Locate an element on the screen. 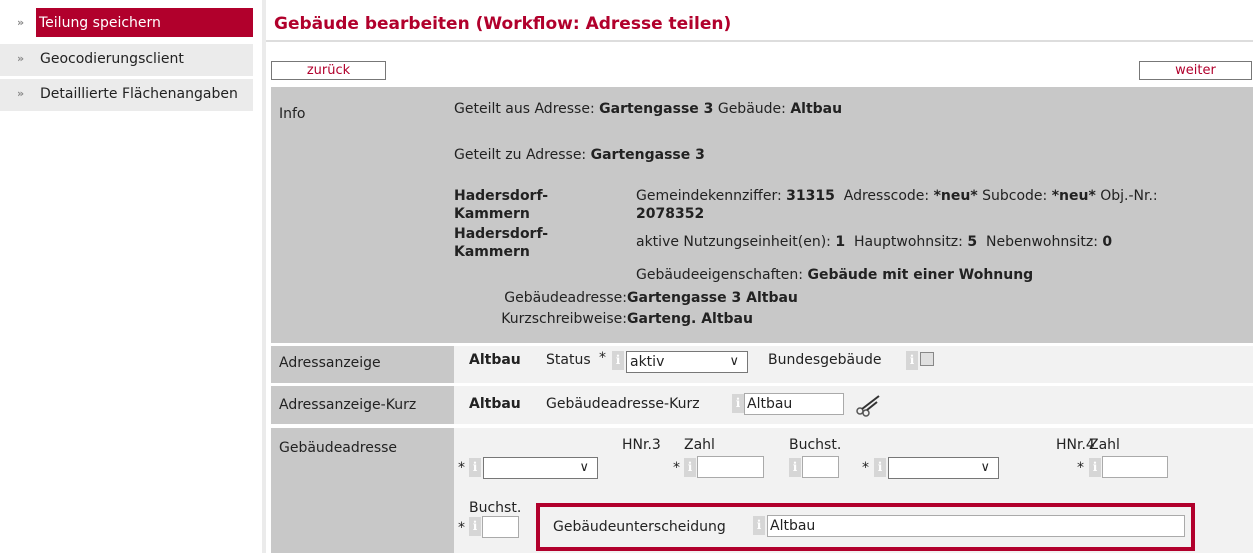 This screenshot has width=1253, height=553. gebaeude-value: Altbau is located at coordinates (816, 109).